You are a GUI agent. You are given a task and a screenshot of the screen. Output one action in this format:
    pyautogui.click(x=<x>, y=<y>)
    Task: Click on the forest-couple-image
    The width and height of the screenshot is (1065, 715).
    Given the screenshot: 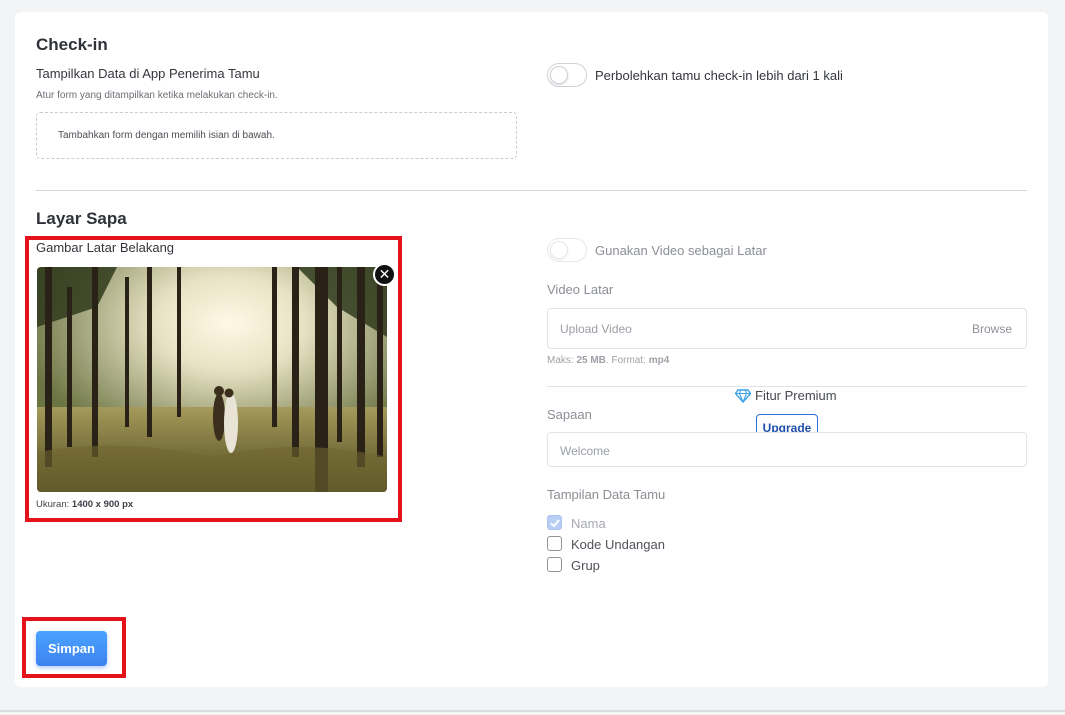 What is the action you would take?
    pyautogui.click(x=212, y=379)
    